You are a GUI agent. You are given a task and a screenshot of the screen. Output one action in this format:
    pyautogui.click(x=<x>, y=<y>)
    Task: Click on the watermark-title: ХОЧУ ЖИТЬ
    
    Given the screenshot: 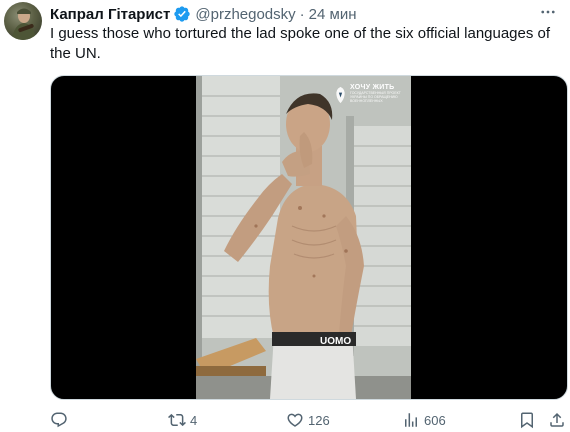 What is the action you would take?
    pyautogui.click(x=372, y=87)
    